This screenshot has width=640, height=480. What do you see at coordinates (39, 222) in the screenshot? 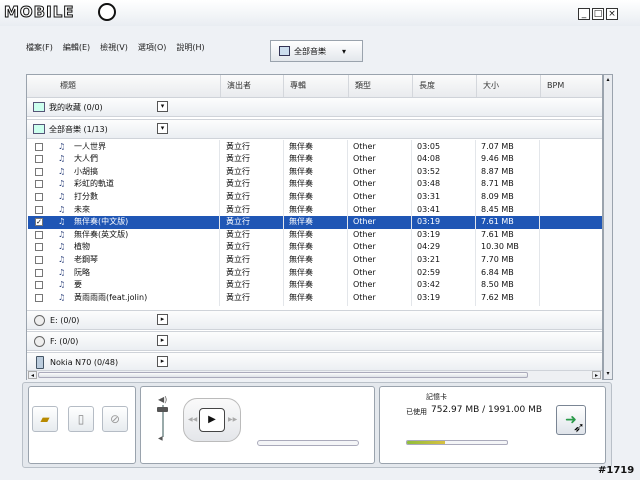
I see `row-checkbox: ✓` at bounding box center [39, 222].